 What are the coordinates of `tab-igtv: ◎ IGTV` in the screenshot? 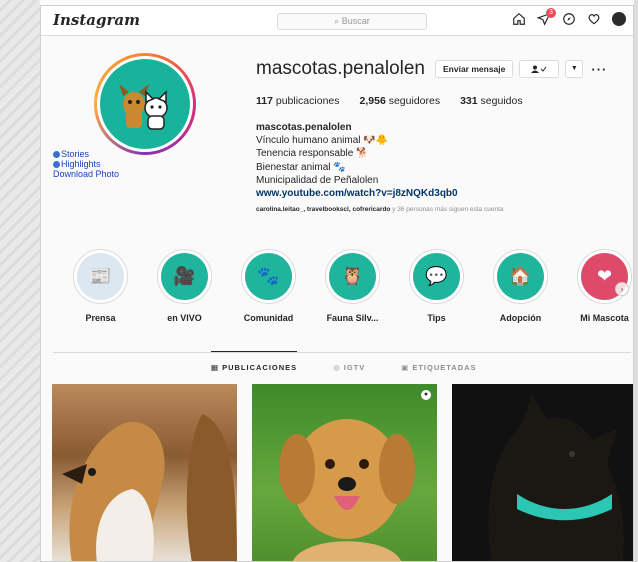 It's located at (349, 364).